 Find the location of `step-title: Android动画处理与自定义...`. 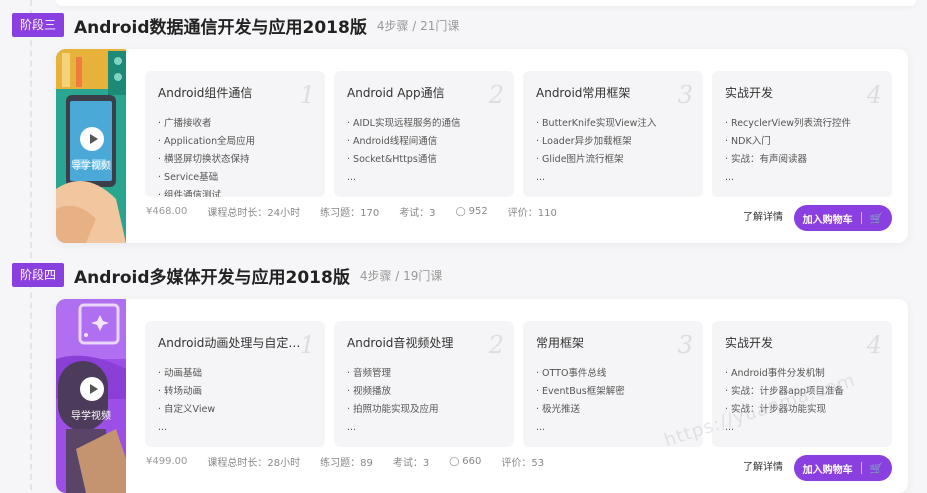

step-title: Android动画处理与自定义... is located at coordinates (230, 343).